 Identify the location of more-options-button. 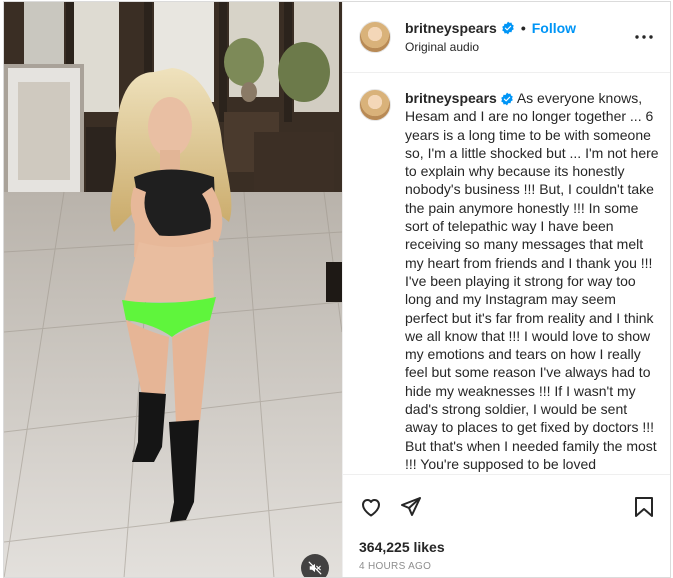
(644, 37).